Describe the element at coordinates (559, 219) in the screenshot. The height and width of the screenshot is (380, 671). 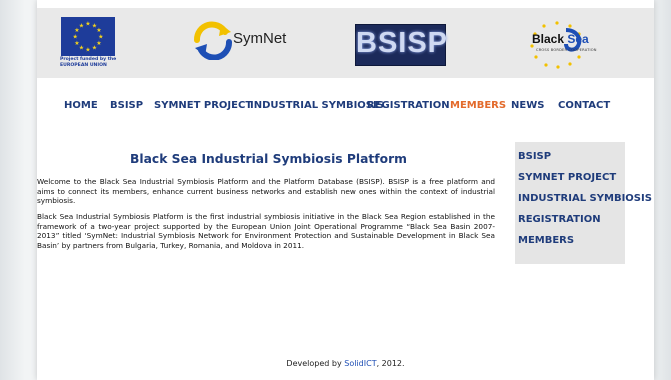
I see `sidebar-item-registration: REGISTRATION` at that location.